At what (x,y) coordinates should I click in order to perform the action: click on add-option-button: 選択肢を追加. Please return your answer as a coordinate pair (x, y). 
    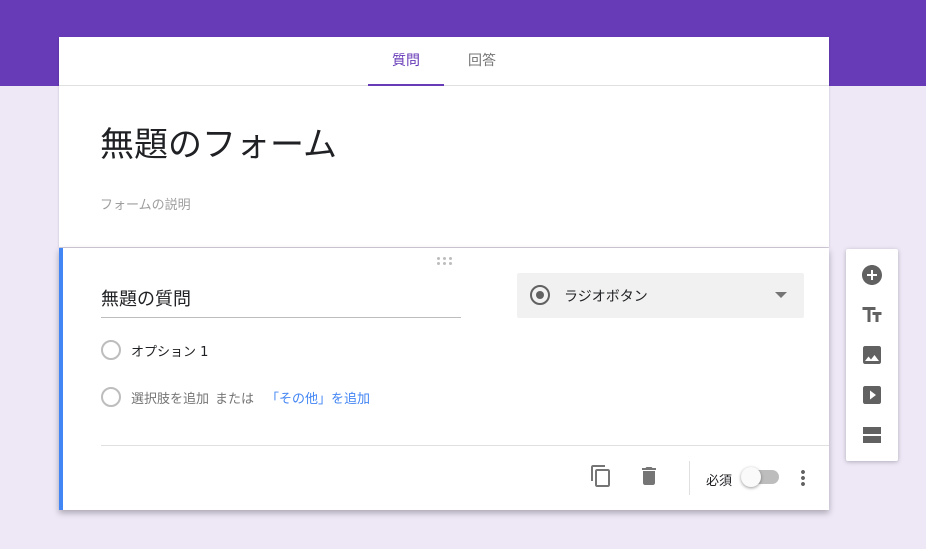
    Looking at the image, I should click on (170, 397).